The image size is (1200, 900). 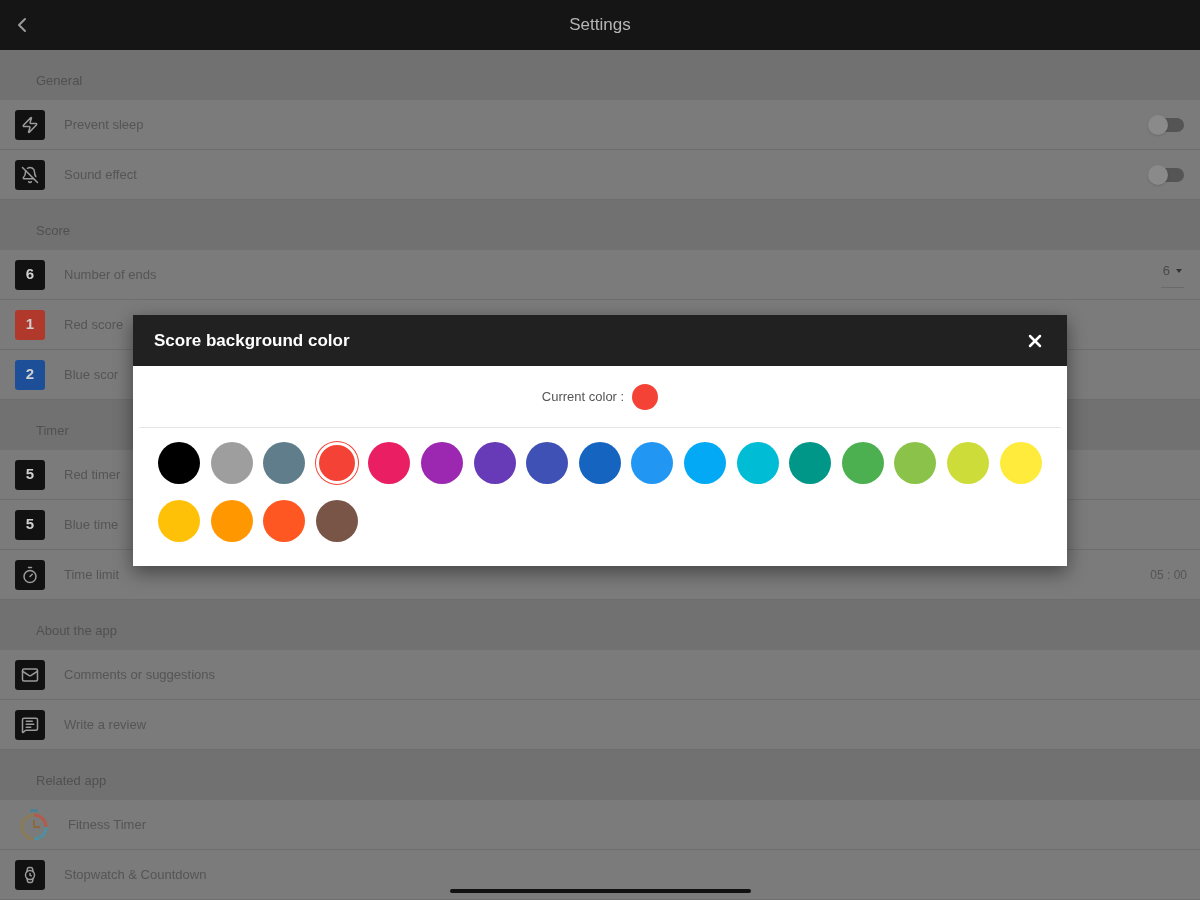 I want to click on bell-off-icon, so click(x=30, y=174).